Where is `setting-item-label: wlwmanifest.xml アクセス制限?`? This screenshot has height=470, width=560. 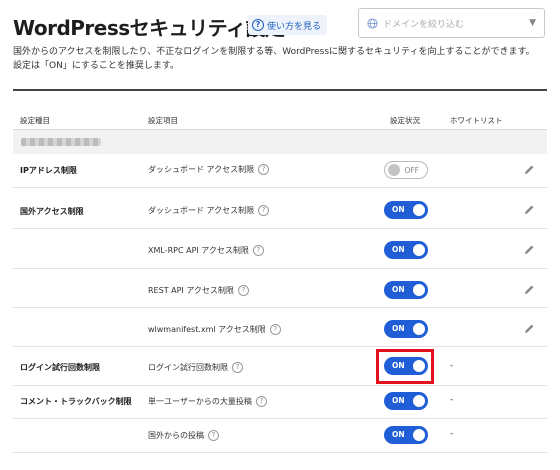 setting-item-label: wlwmanifest.xml アクセス制限? is located at coordinates (214, 329).